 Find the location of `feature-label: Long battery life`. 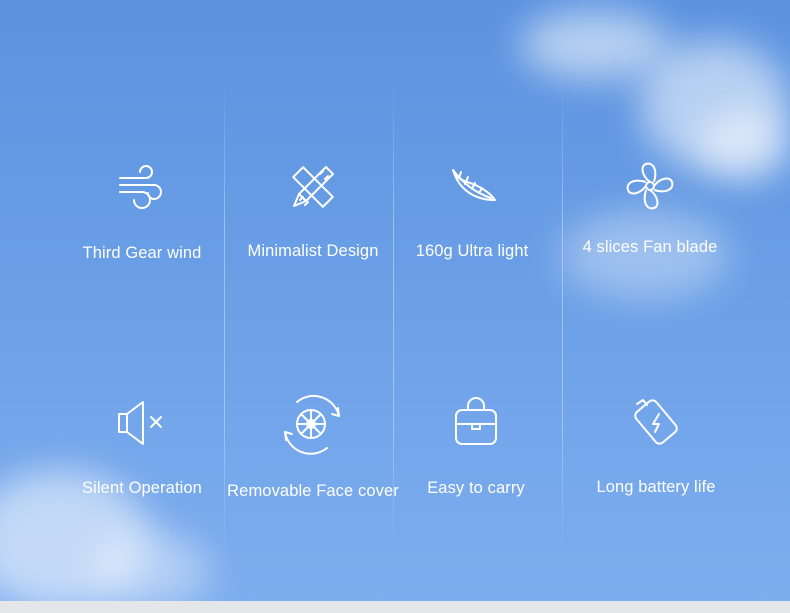

feature-label: Long battery life is located at coordinates (656, 487).